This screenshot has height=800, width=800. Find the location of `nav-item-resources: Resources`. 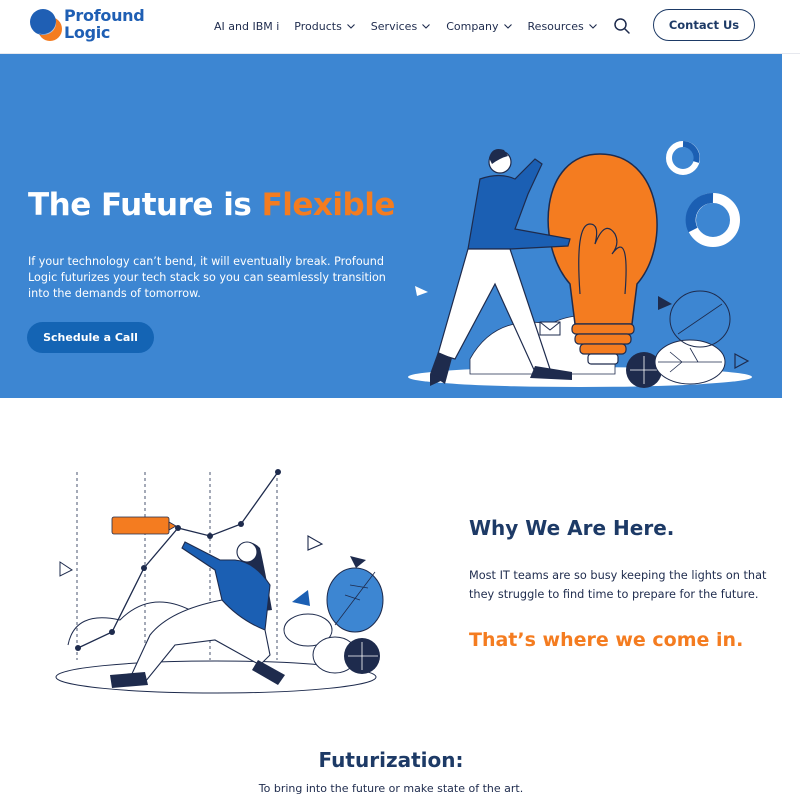

nav-item-resources: Resources is located at coordinates (563, 26).